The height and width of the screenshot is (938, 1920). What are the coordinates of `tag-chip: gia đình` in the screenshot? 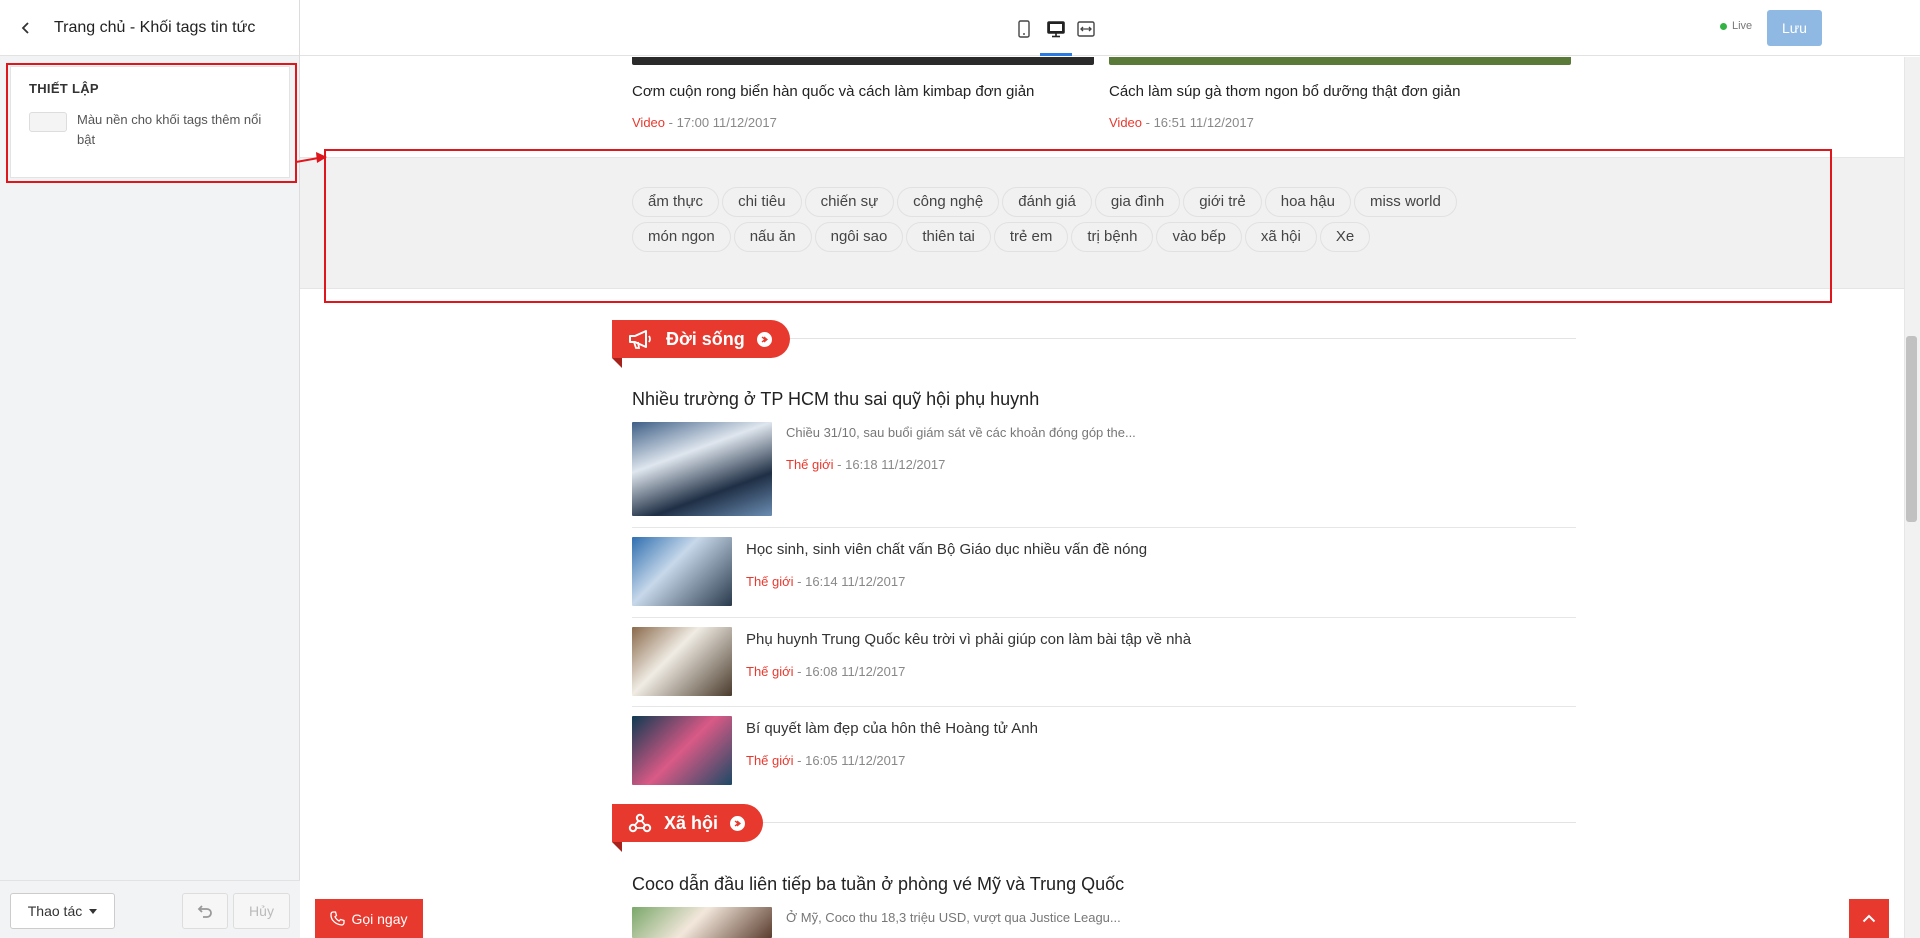 It's located at (1137, 202).